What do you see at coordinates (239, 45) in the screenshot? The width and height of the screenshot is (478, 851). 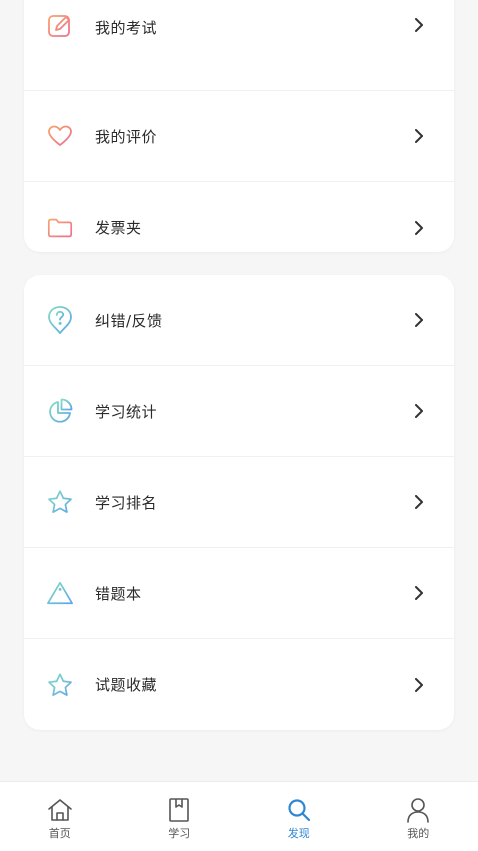 I see `menu-item-my-exams: 我的考试` at bounding box center [239, 45].